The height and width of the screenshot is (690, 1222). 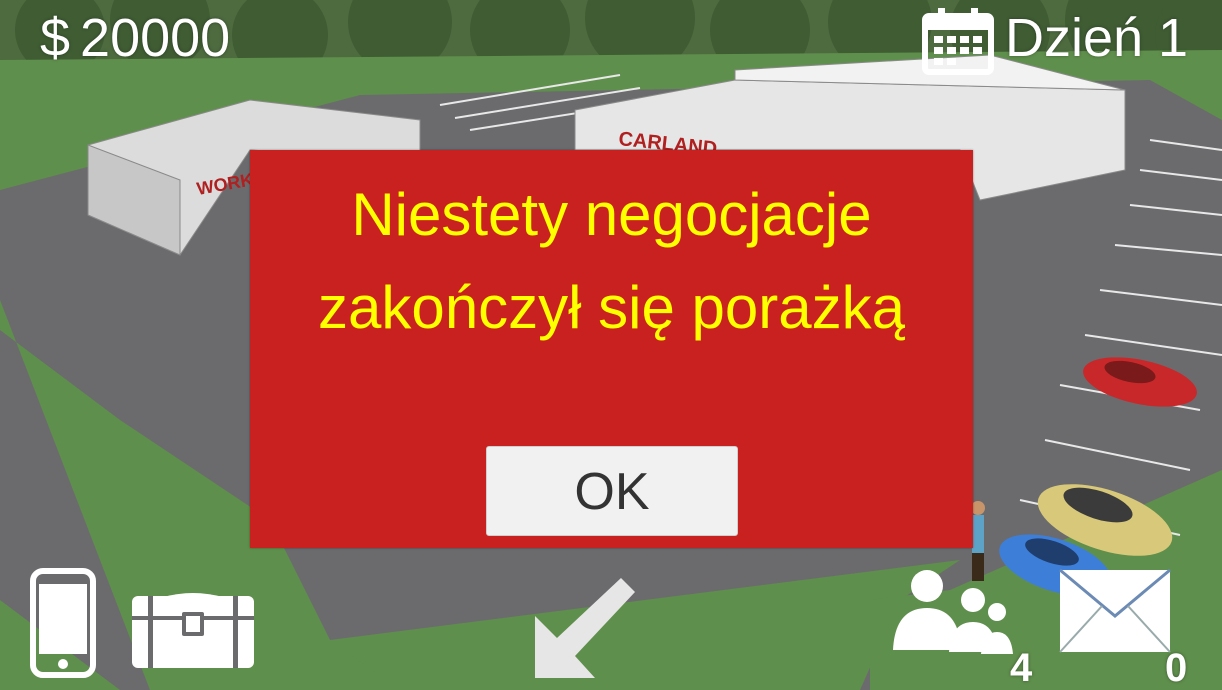 What do you see at coordinates (585, 628) in the screenshot?
I see `arrow-down-left-icon` at bounding box center [585, 628].